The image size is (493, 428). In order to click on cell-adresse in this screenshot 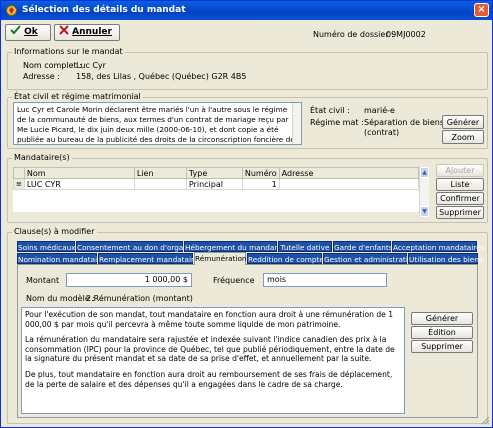, I will do `click(349, 184)`.